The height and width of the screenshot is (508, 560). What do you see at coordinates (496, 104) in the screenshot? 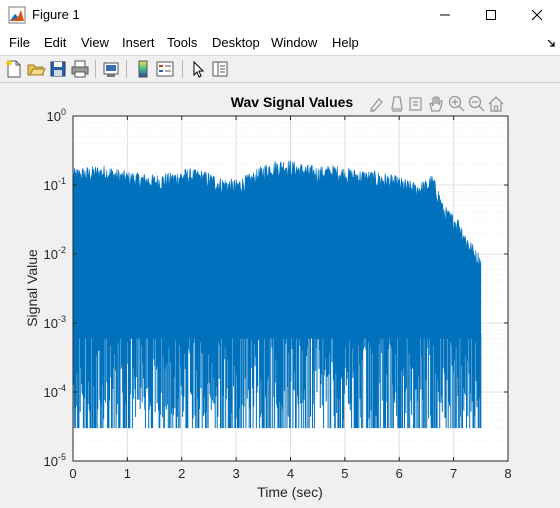
I see `home-icon` at bounding box center [496, 104].